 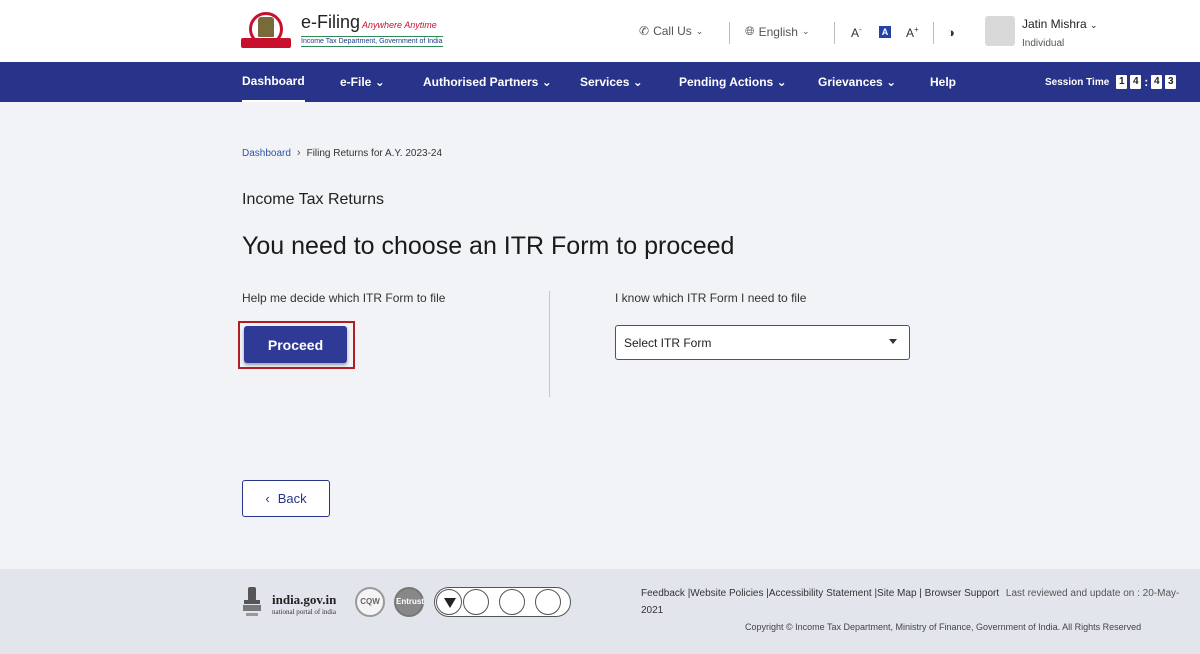 I want to click on language-dropdown: 🌐︎ English ⌄, so click(x=777, y=31).